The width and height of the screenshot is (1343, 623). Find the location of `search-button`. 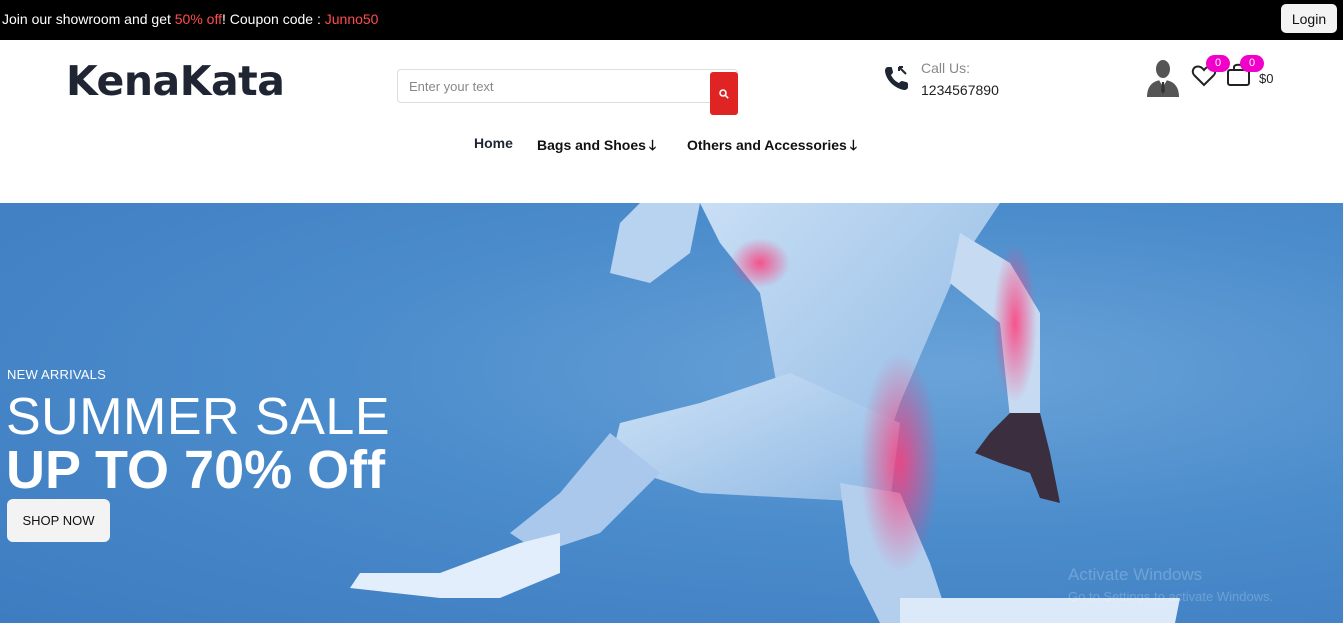

search-button is located at coordinates (724, 93).